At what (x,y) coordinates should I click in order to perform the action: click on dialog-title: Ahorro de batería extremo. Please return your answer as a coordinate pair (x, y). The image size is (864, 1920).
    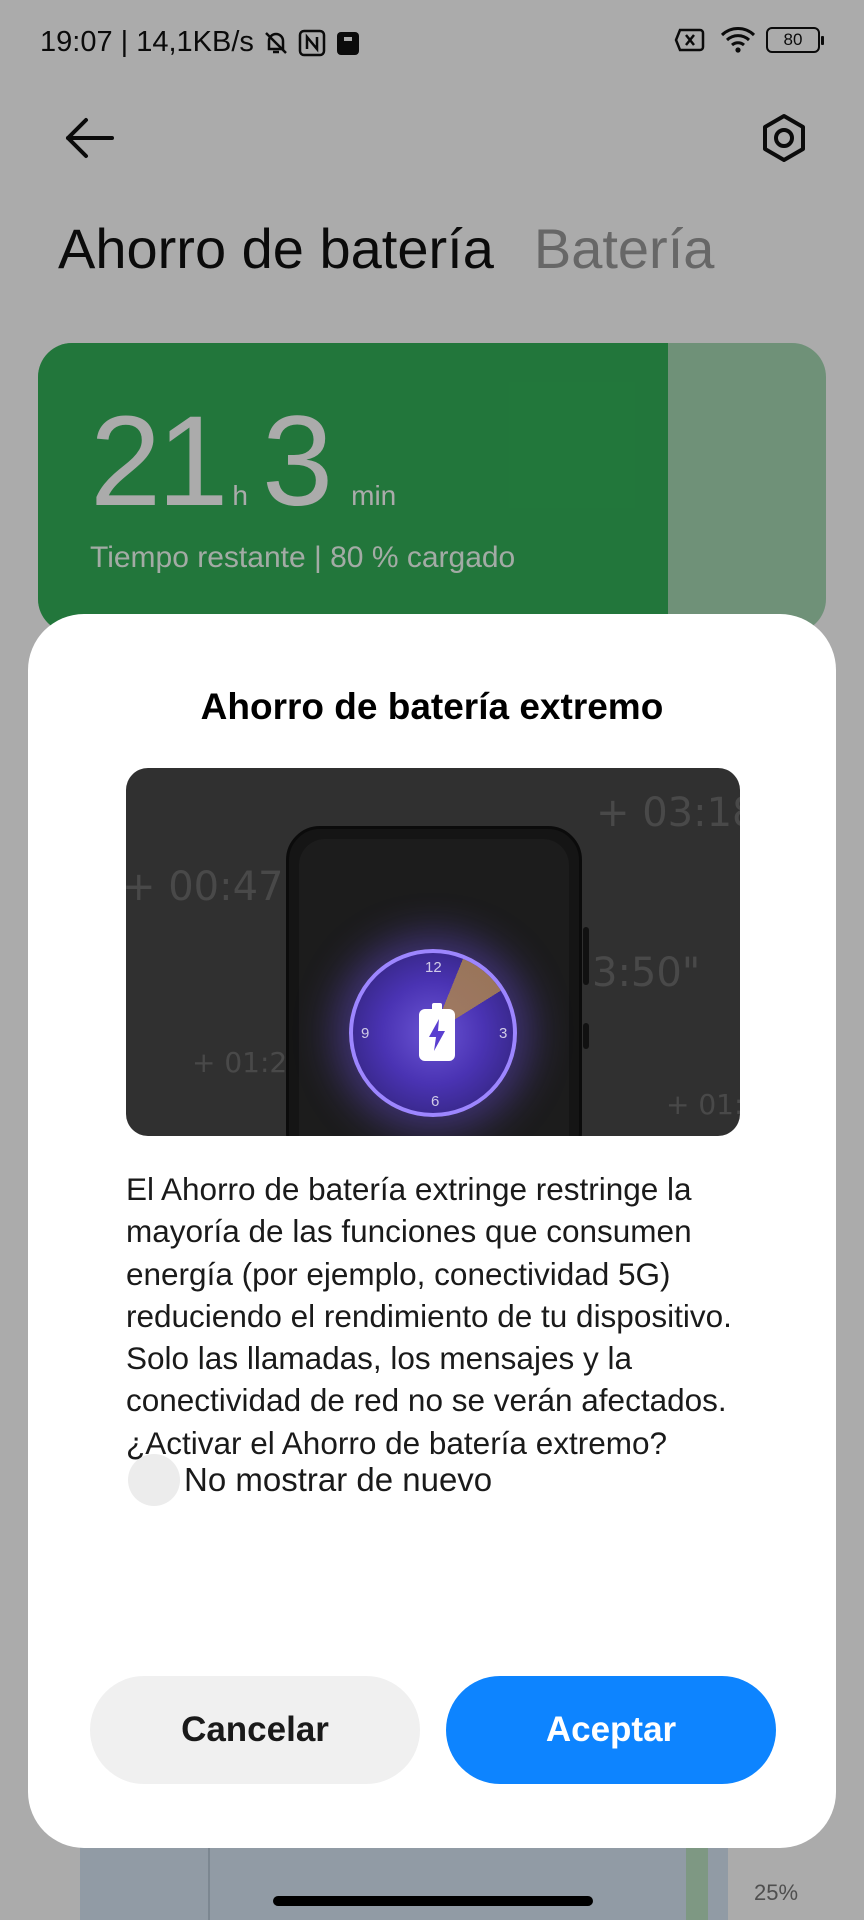
    Looking at the image, I should click on (432, 706).